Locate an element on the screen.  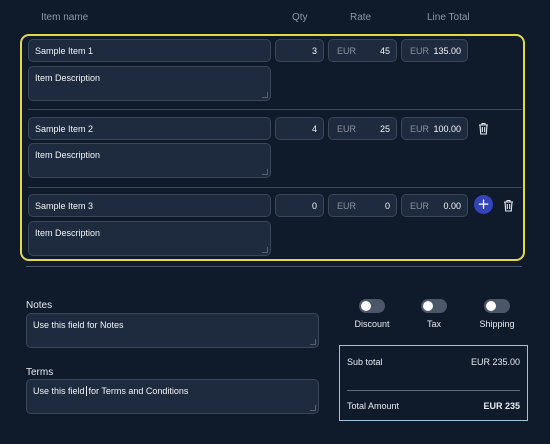
column-header-item-name: Item name is located at coordinates (65, 17).